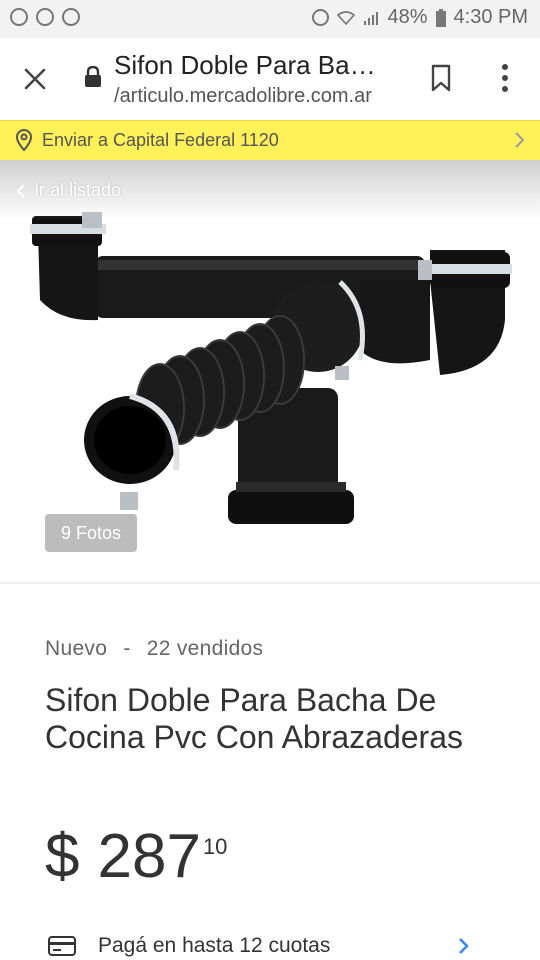  I want to click on clock: 4:30 PM, so click(490, 17).